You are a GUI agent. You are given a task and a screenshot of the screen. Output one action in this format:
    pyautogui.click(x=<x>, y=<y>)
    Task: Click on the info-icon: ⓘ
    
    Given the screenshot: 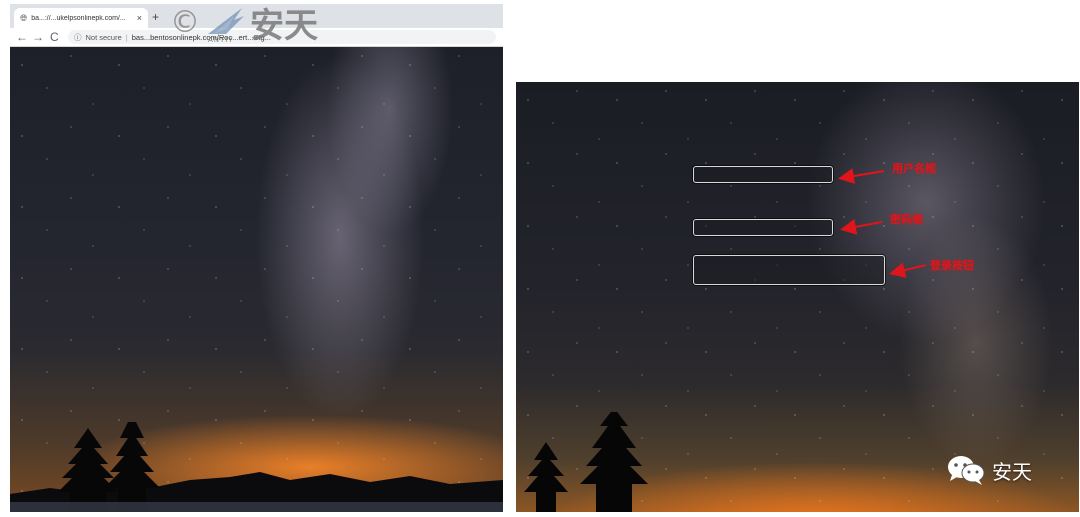 What is the action you would take?
    pyautogui.click(x=78, y=37)
    